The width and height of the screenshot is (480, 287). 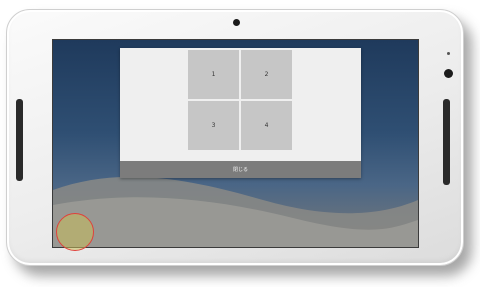 What do you see at coordinates (448, 53) in the screenshot?
I see `sensor-dot-icon` at bounding box center [448, 53].